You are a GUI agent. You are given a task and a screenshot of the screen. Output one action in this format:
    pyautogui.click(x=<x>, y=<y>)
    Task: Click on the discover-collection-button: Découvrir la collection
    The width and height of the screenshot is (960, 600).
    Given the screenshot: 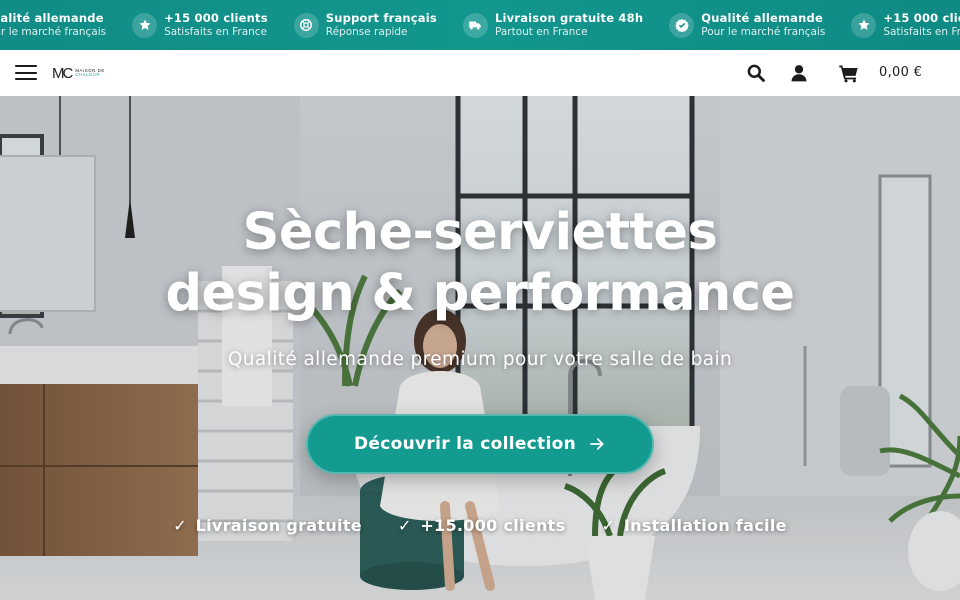 What is the action you would take?
    pyautogui.click(x=480, y=444)
    